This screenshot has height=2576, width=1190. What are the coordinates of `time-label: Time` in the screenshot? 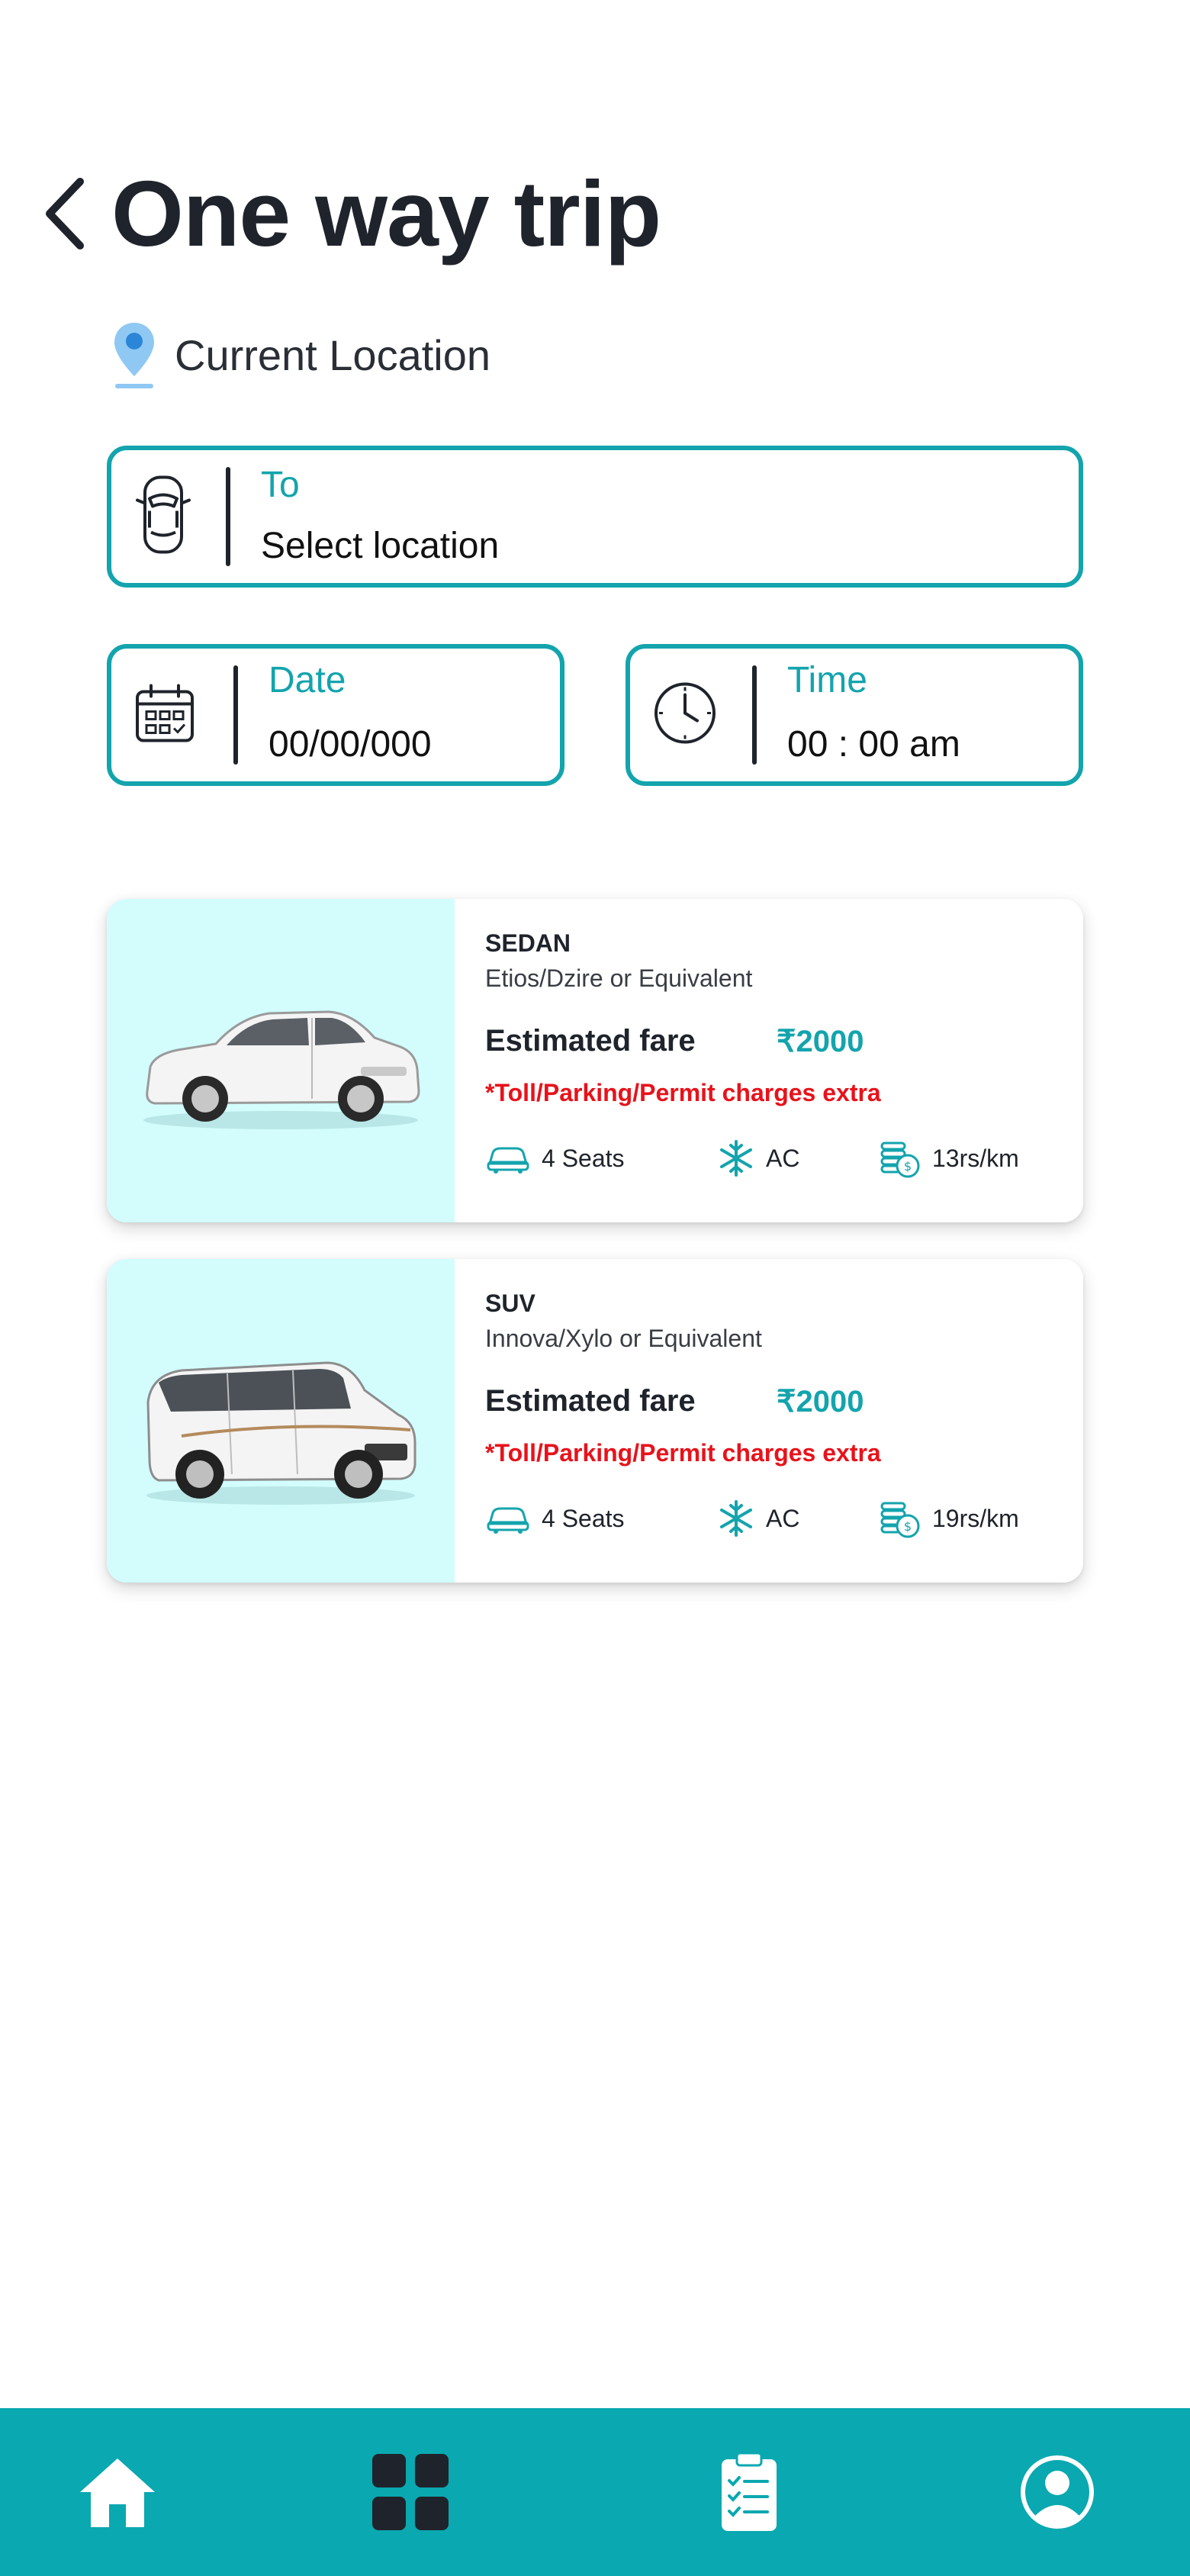 It's located at (827, 680).